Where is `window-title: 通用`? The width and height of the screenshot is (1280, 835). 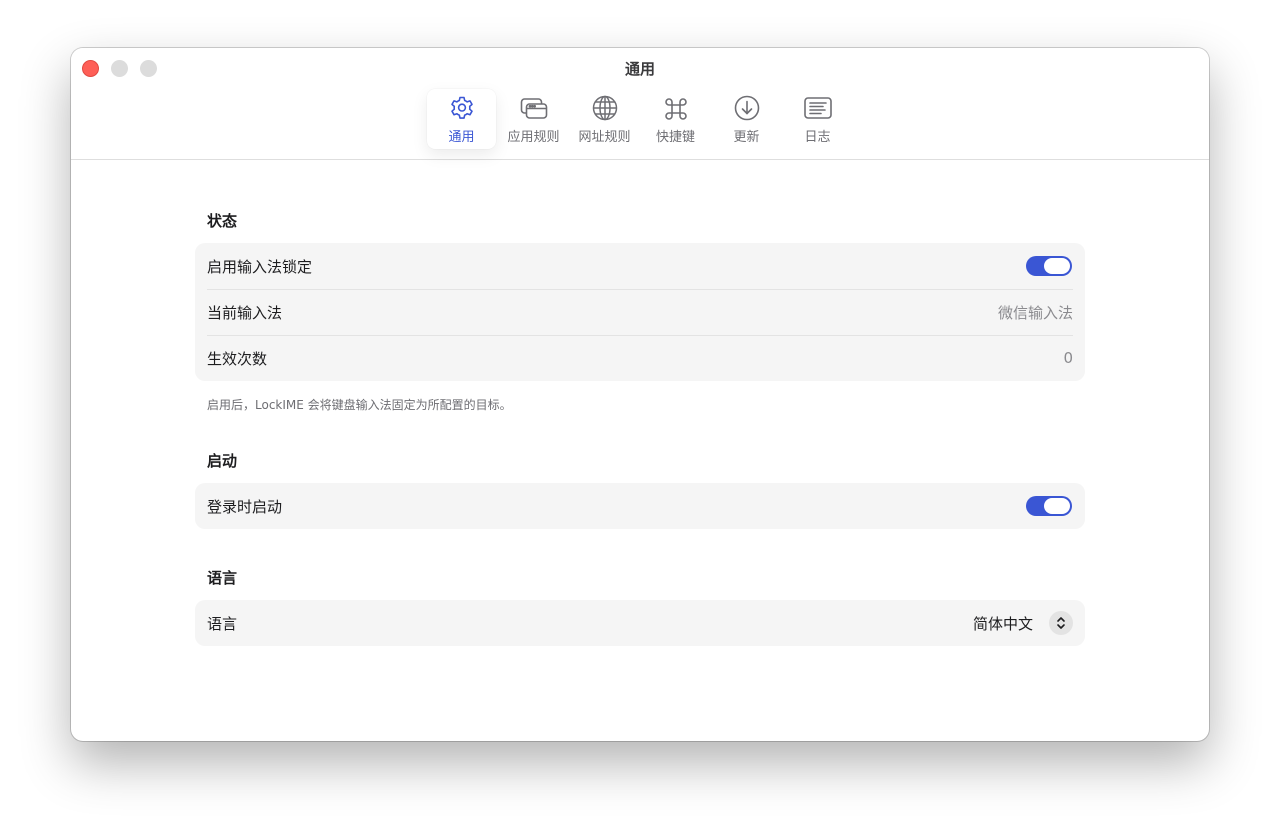
window-title: 通用 is located at coordinates (639, 69).